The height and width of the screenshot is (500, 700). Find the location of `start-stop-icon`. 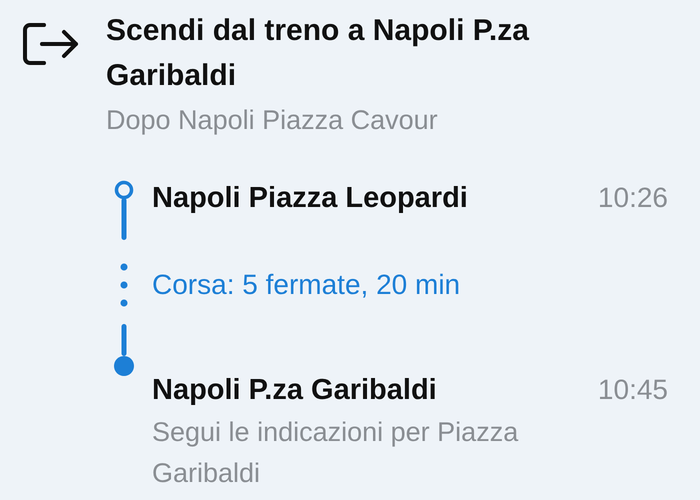

start-stop-icon is located at coordinates (124, 190).